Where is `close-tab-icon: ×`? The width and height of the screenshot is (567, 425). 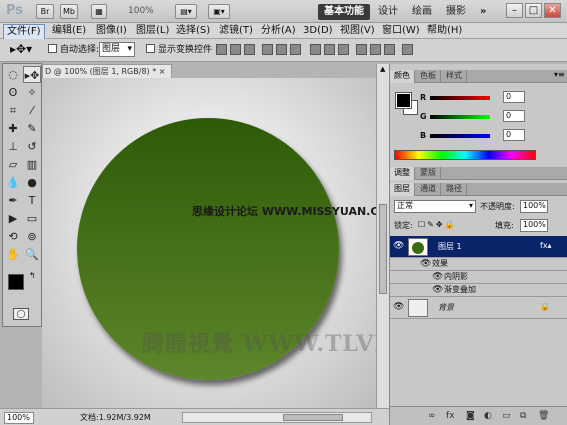 close-tab-icon: × is located at coordinates (162, 71).